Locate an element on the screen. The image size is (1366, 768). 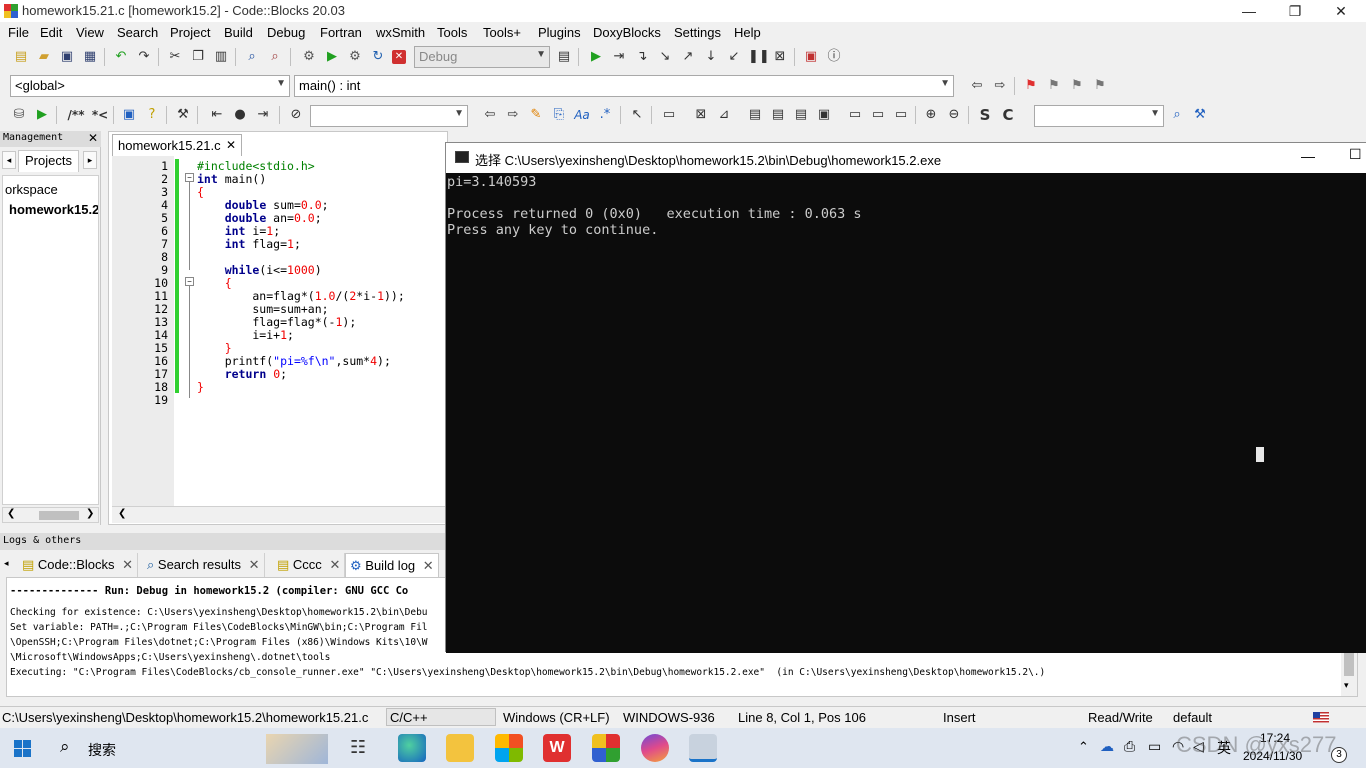
tab-scroll-right-icon: ▸ is located at coordinates (90, 160).